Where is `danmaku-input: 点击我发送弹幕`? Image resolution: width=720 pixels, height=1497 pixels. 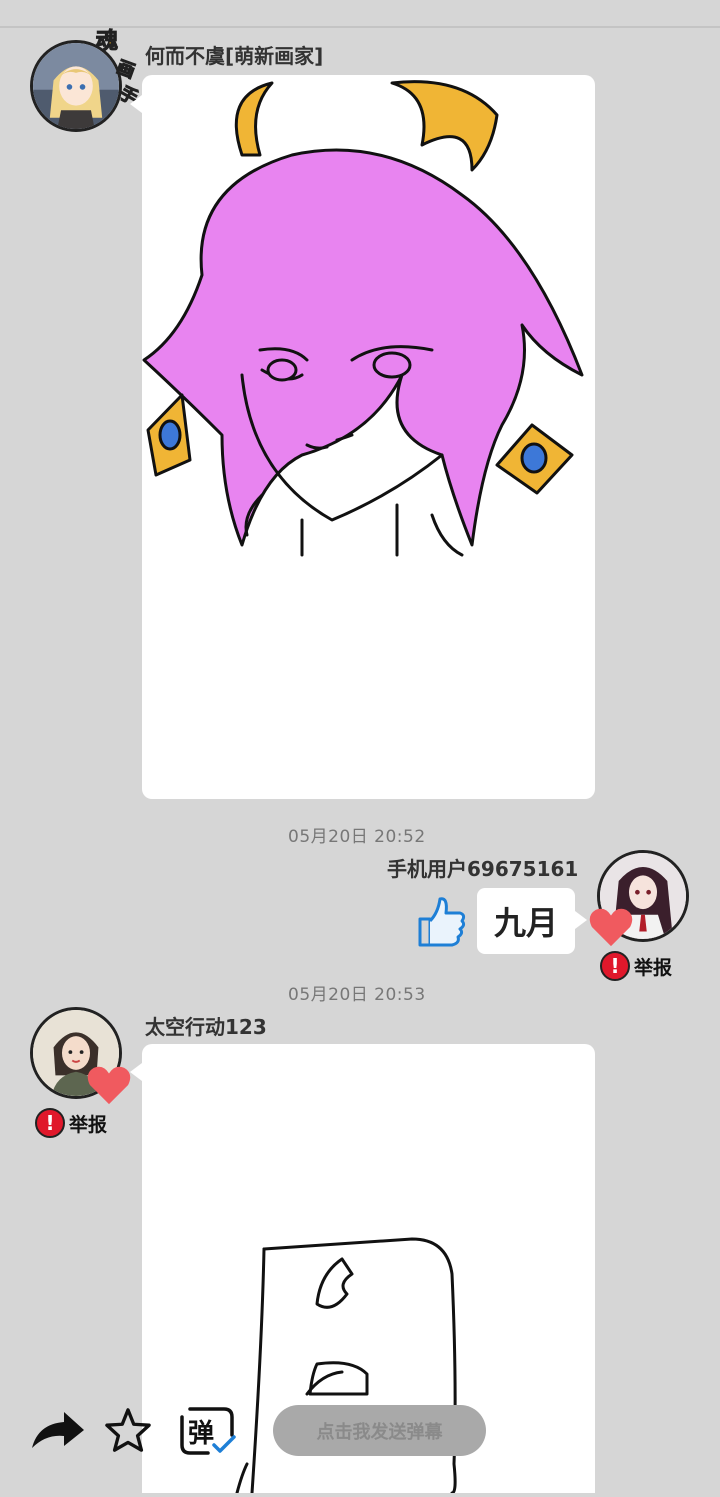 danmaku-input: 点击我发送弹幕 is located at coordinates (379, 1430).